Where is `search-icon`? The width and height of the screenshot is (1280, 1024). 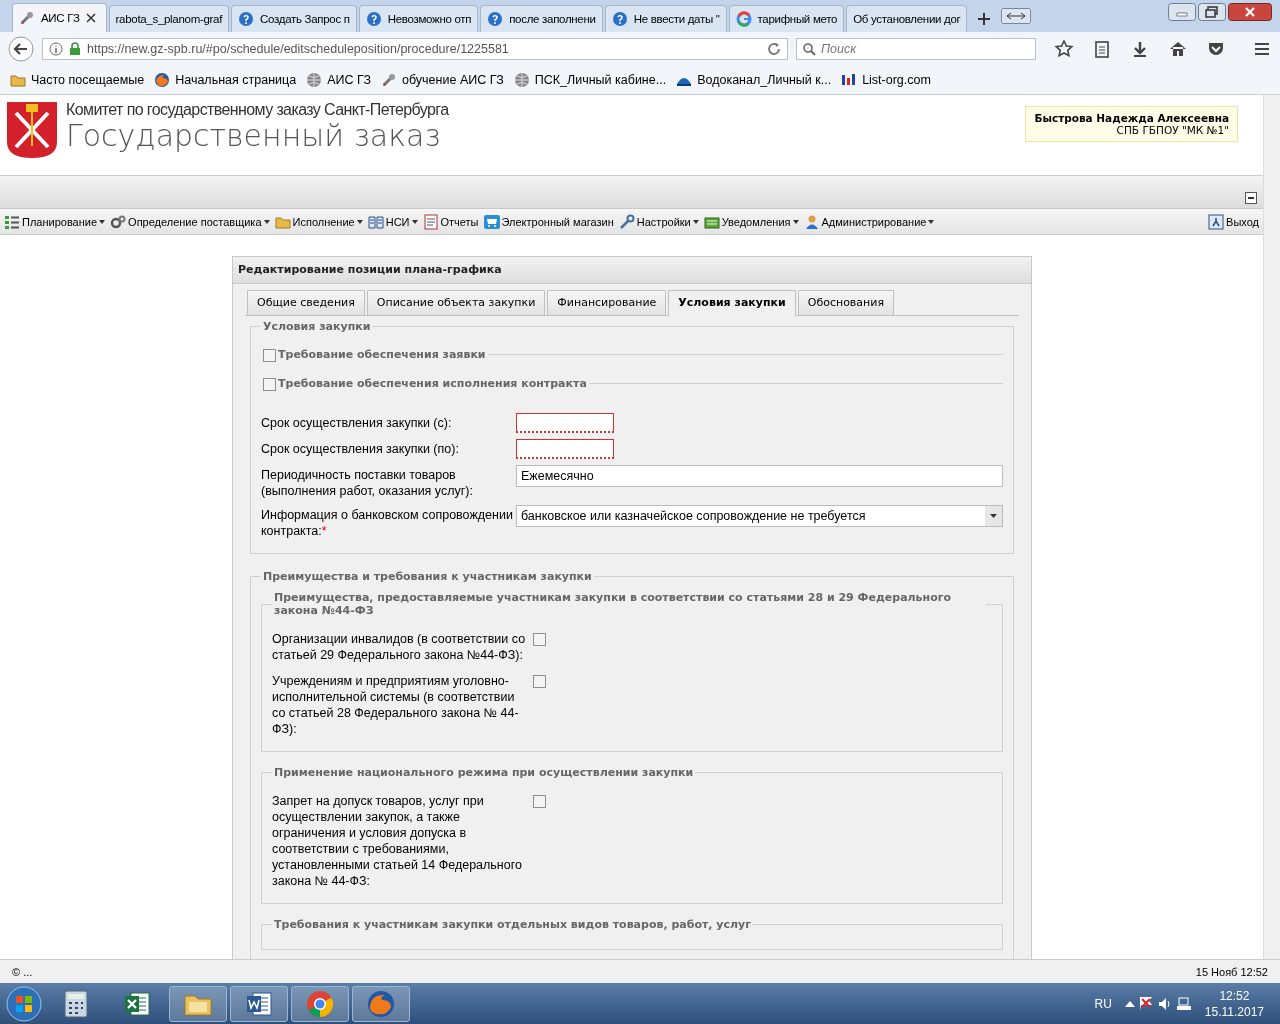
search-icon is located at coordinates (809, 49).